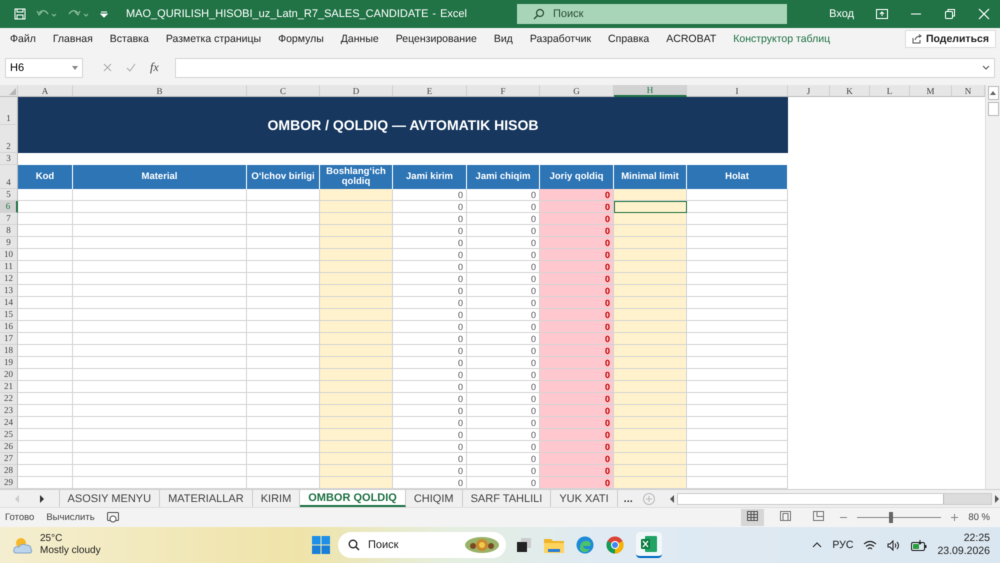 The height and width of the screenshot is (563, 1000). What do you see at coordinates (112, 517) in the screenshot?
I see `accessibility-icon` at bounding box center [112, 517].